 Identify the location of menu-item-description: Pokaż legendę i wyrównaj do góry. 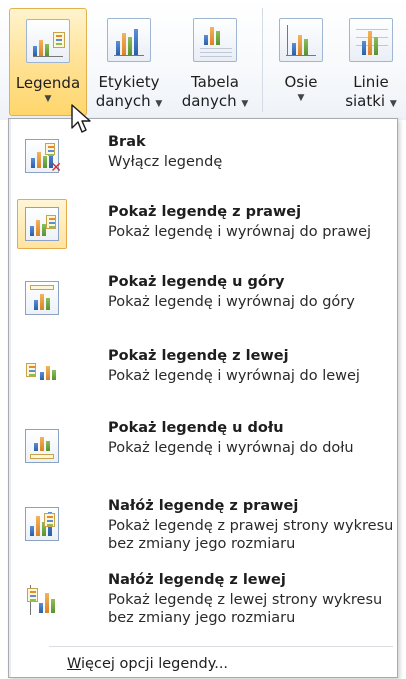
(231, 302).